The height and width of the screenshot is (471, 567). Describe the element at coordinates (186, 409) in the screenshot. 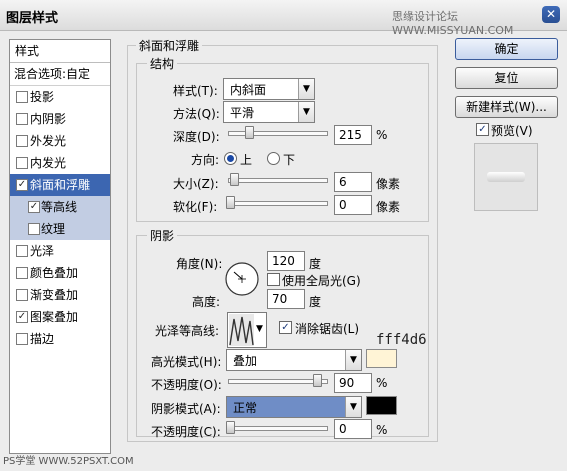

I see `shadow-mode-label: 阴影模式(A):` at that location.